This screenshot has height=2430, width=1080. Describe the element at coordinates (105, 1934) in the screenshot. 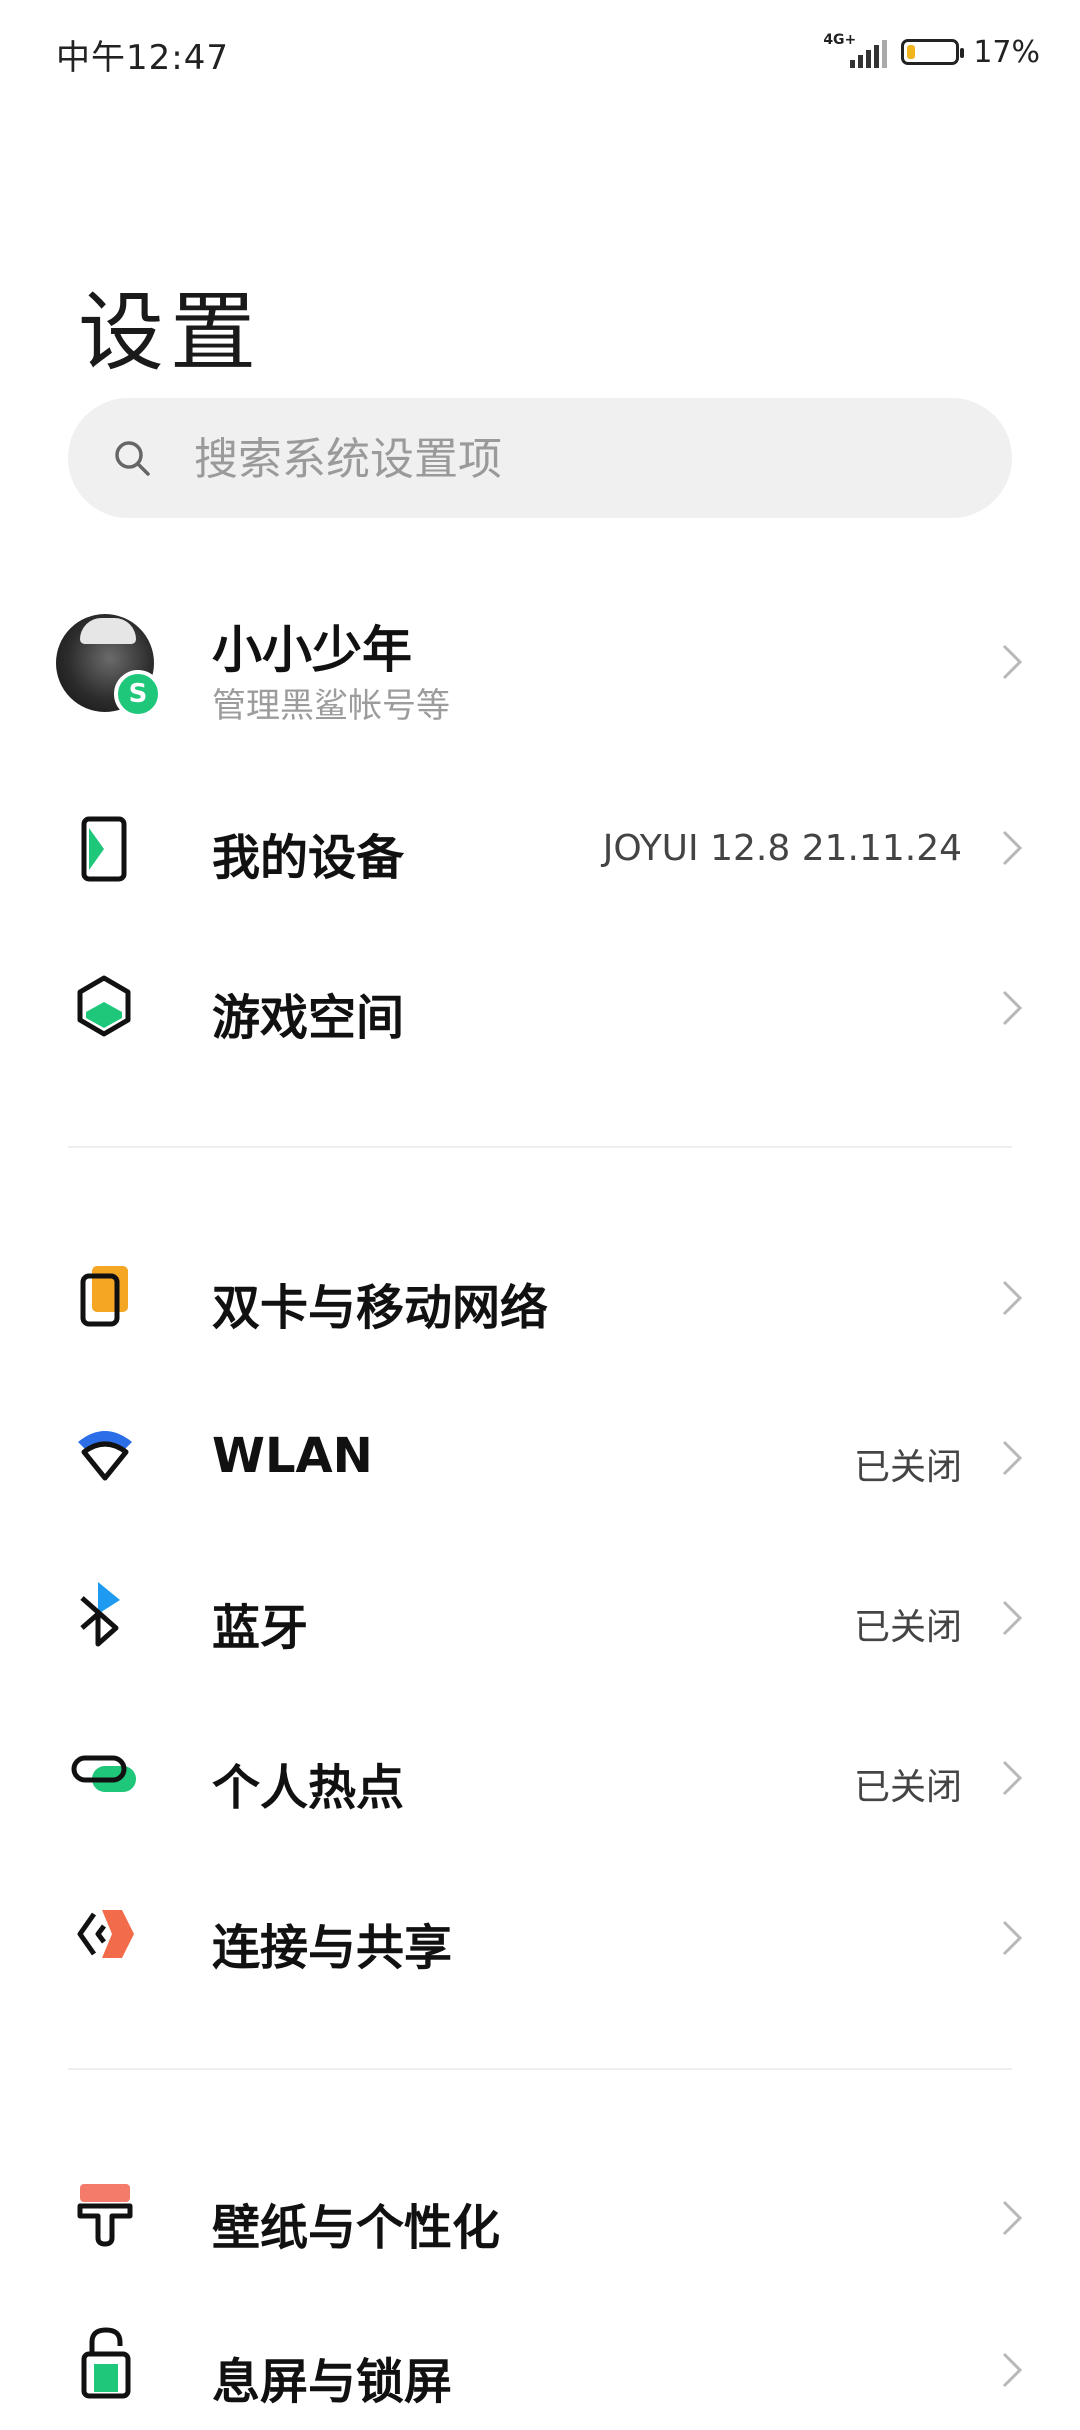

I see `connection-share-icon` at that location.